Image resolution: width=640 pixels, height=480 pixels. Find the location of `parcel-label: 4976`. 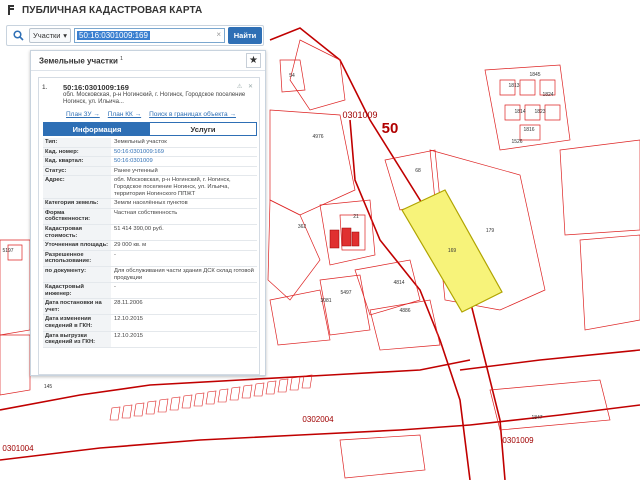

parcel-label: 4976 is located at coordinates (317, 137).